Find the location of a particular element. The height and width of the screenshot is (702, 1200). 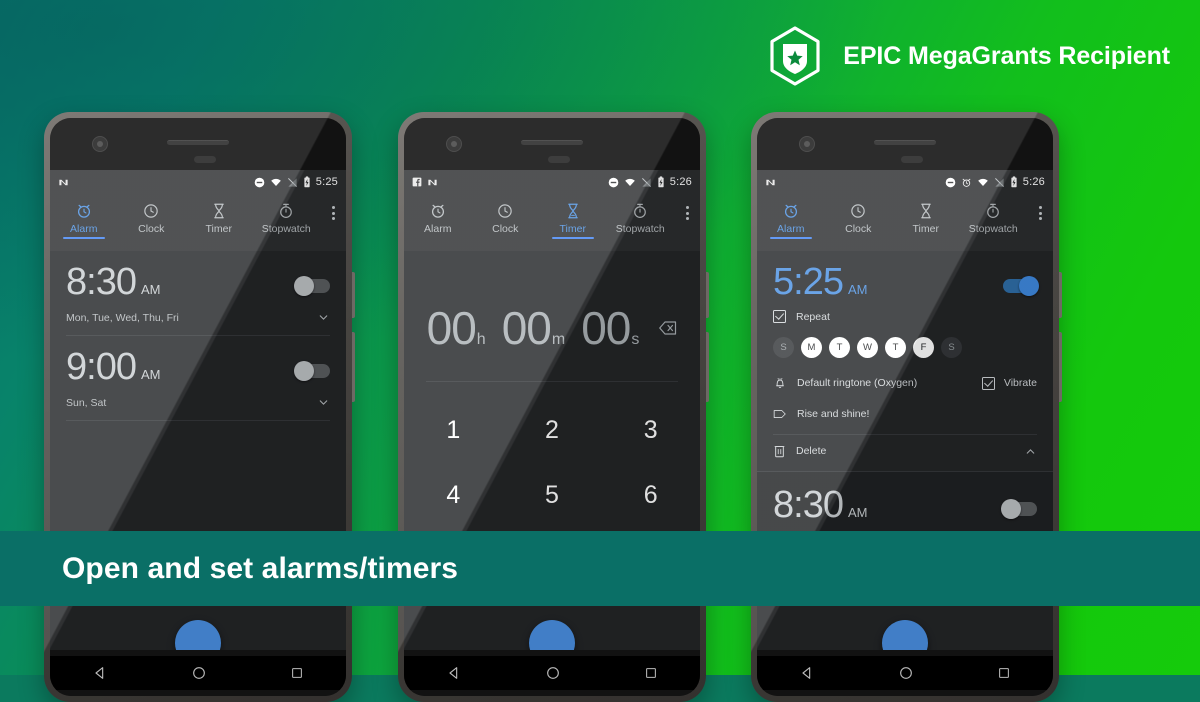

ringtone-label: Default ringtone (Oxygen) is located at coordinates (857, 383).